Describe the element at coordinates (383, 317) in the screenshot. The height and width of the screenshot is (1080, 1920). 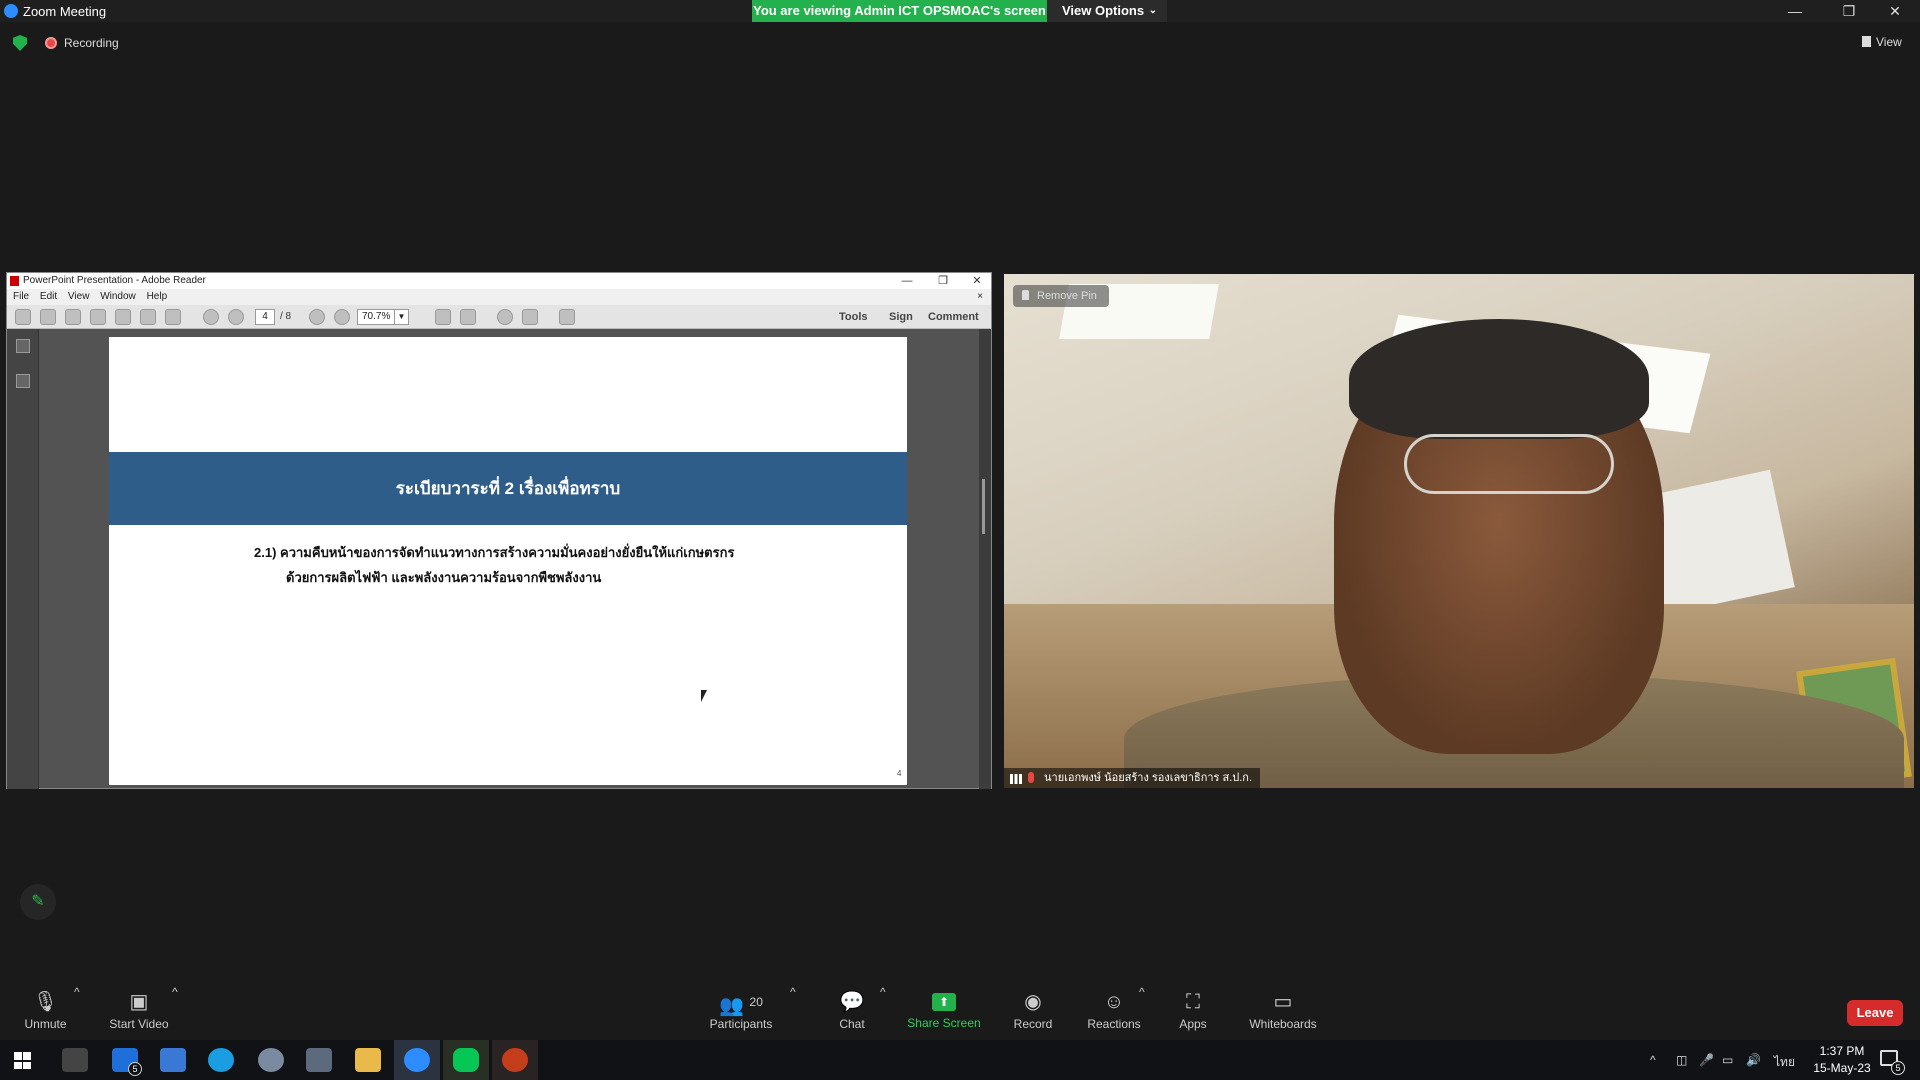
I see `zoom-select: 70.7% ▼` at that location.